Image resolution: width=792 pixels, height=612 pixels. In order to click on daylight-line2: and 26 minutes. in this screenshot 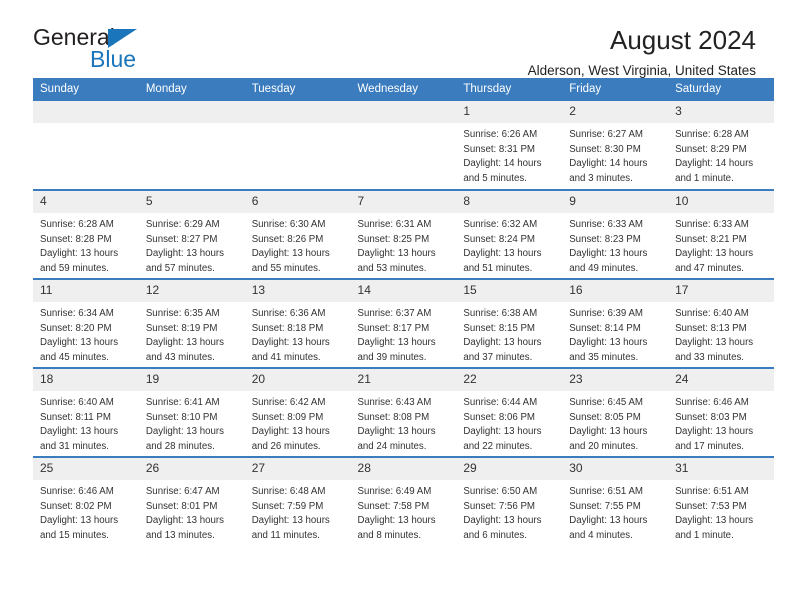, I will do `click(286, 446)`.